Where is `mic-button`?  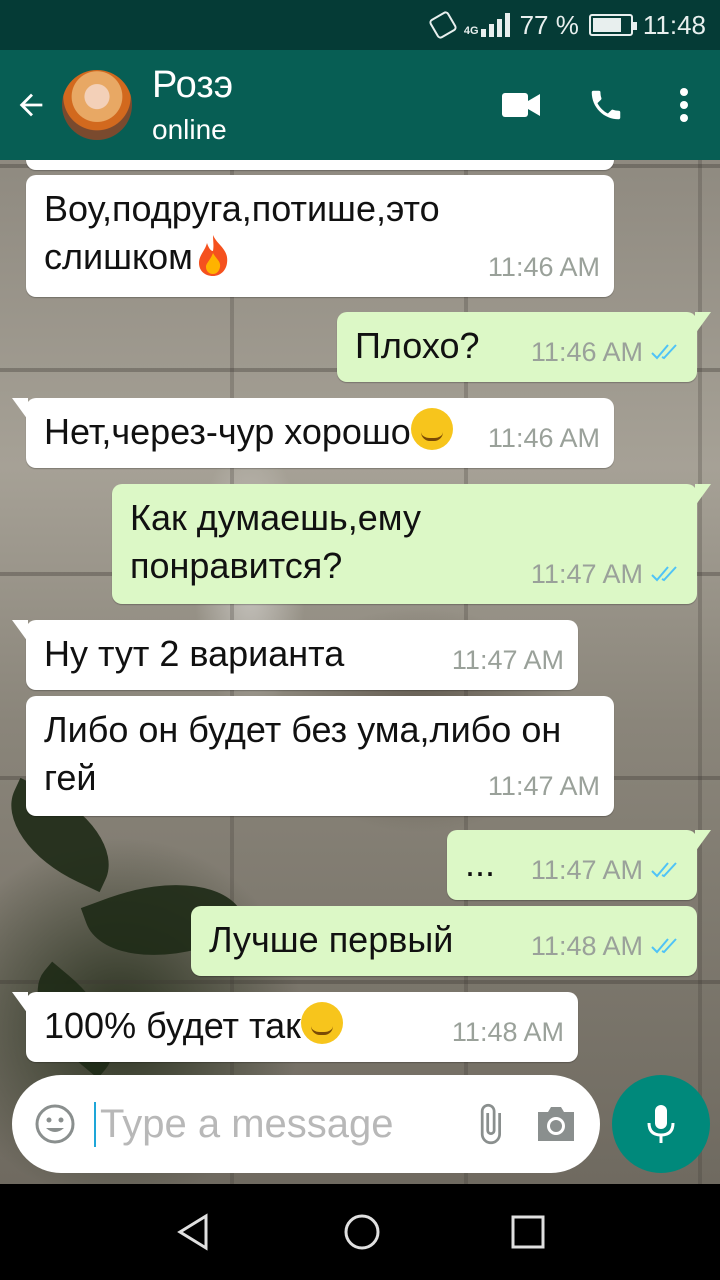 mic-button is located at coordinates (661, 1124).